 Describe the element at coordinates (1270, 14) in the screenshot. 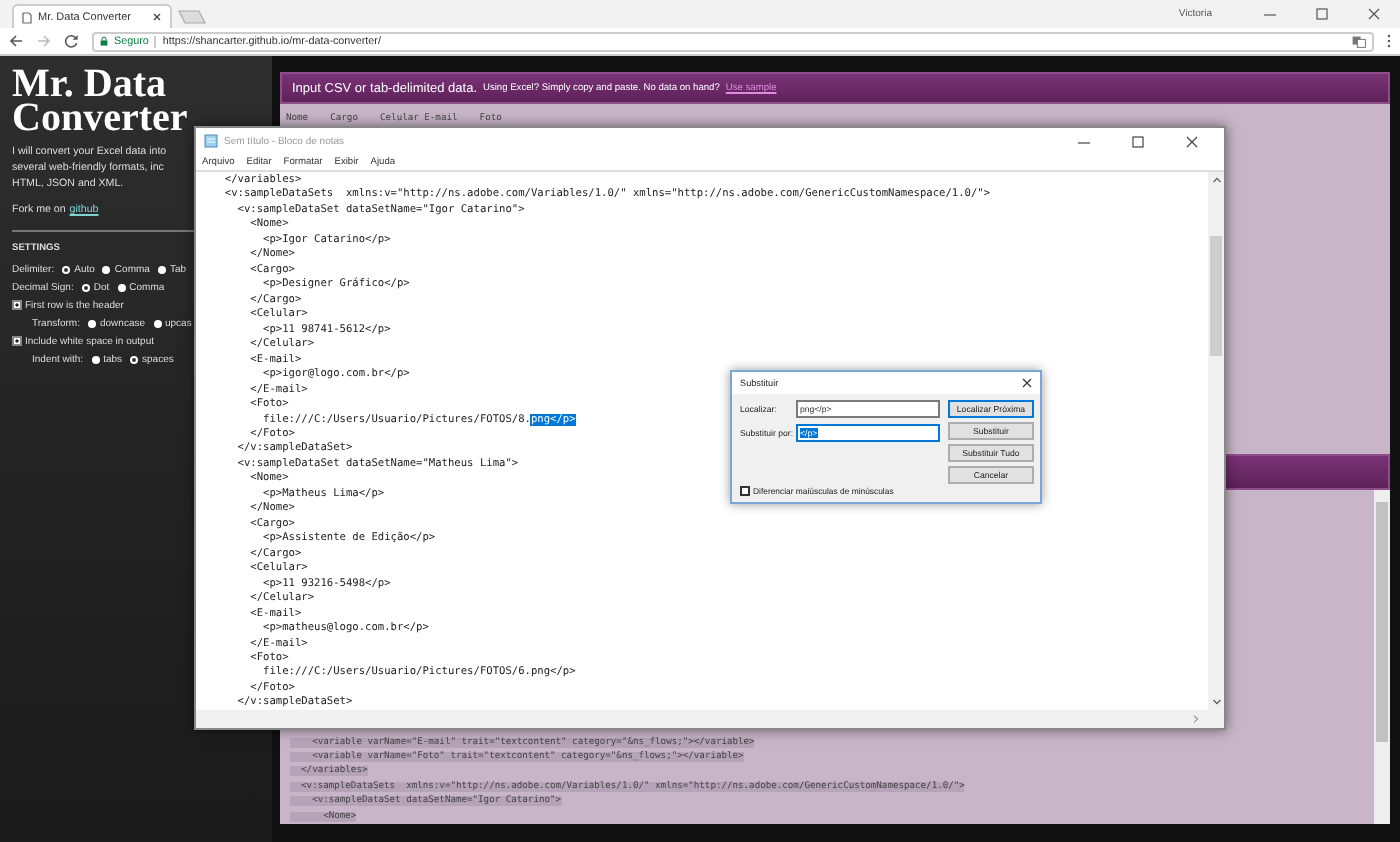

I see `minimize-icon` at that location.